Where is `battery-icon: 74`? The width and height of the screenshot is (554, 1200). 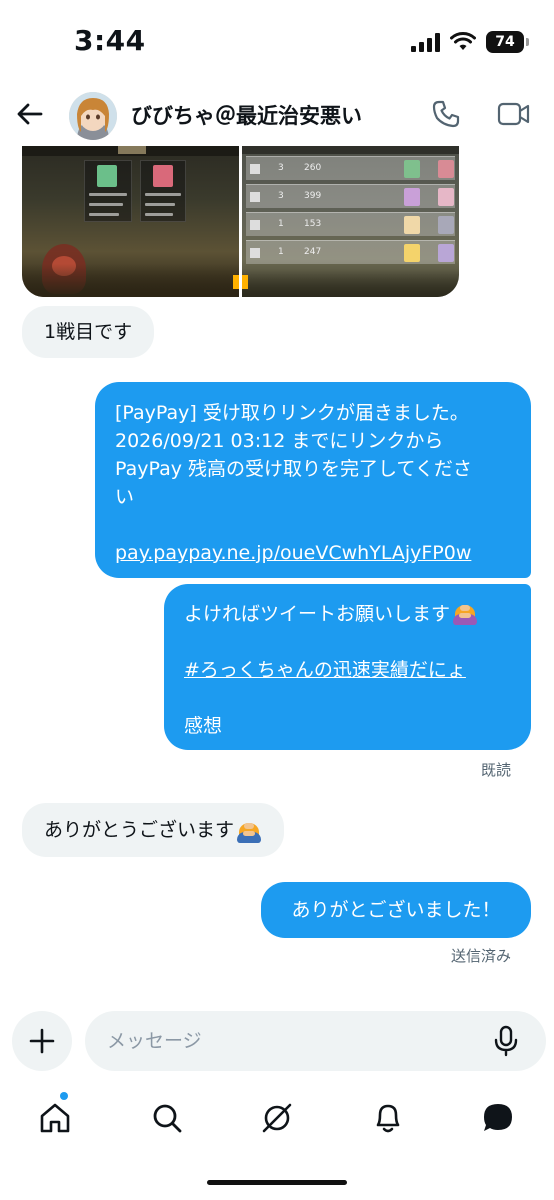
battery-icon: 74 is located at coordinates (507, 42).